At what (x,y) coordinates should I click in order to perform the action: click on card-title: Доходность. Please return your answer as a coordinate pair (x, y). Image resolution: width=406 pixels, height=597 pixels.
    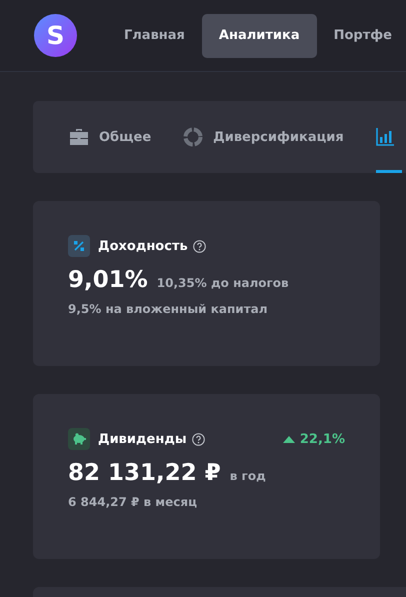
    Looking at the image, I should click on (143, 246).